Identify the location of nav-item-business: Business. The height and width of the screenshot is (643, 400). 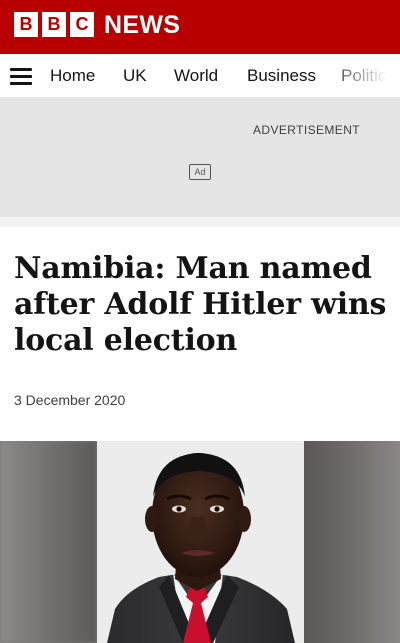
(281, 76).